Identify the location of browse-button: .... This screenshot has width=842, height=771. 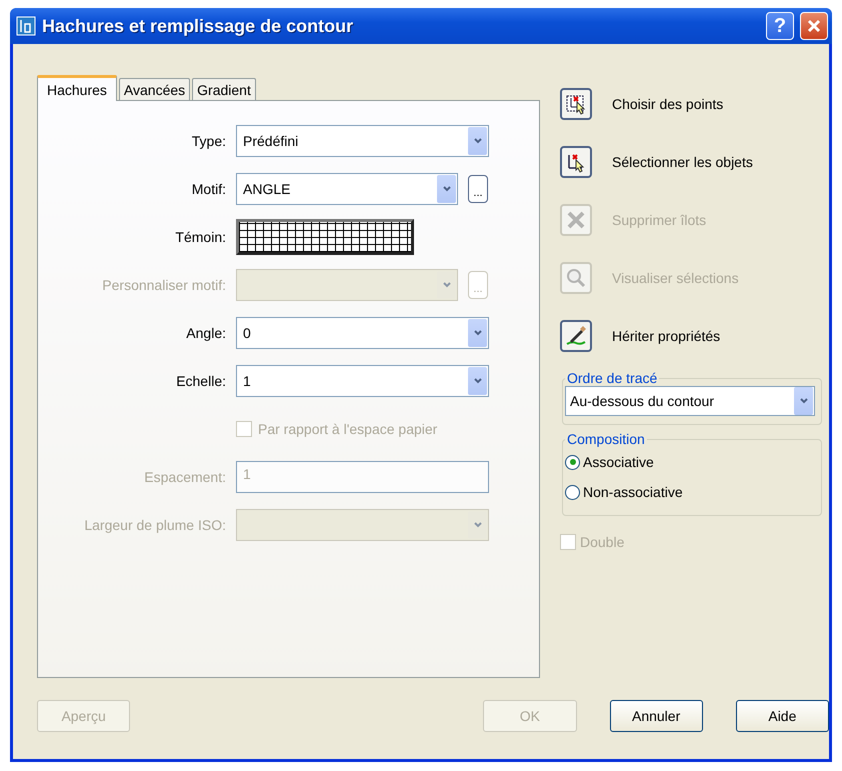
(478, 189).